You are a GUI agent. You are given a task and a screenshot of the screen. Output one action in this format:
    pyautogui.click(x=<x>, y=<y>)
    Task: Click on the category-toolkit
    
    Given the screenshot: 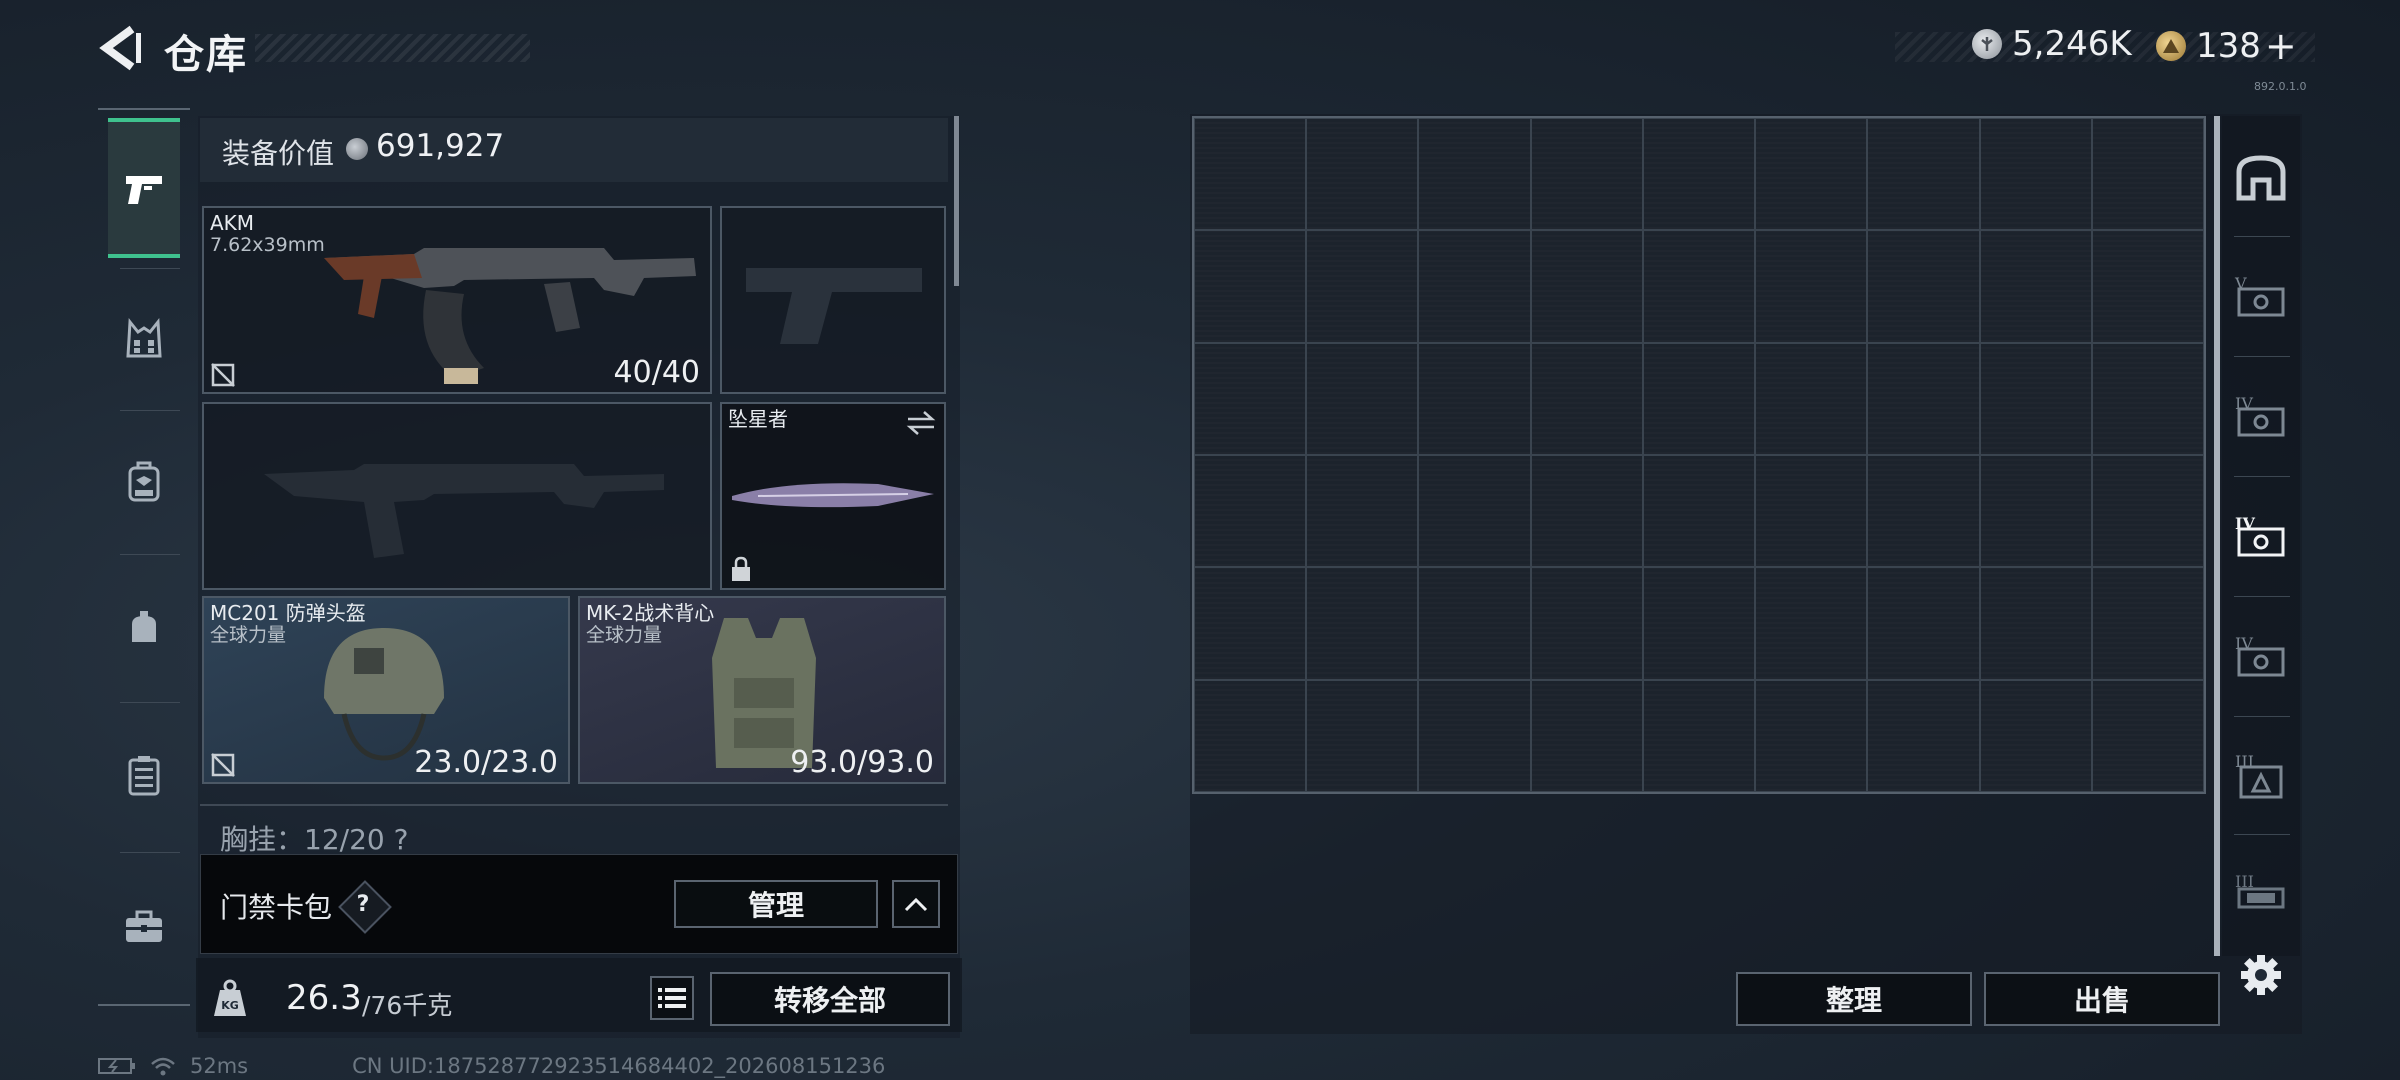 What is the action you would take?
    pyautogui.click(x=144, y=926)
    